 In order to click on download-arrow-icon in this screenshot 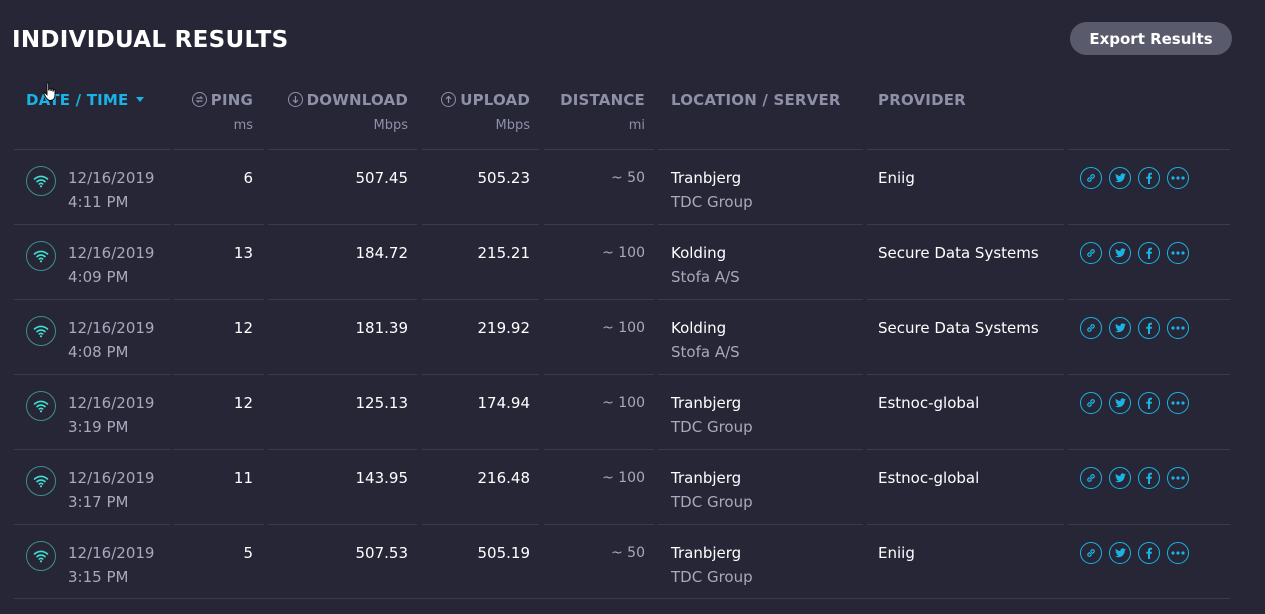, I will do `click(295, 99)`.